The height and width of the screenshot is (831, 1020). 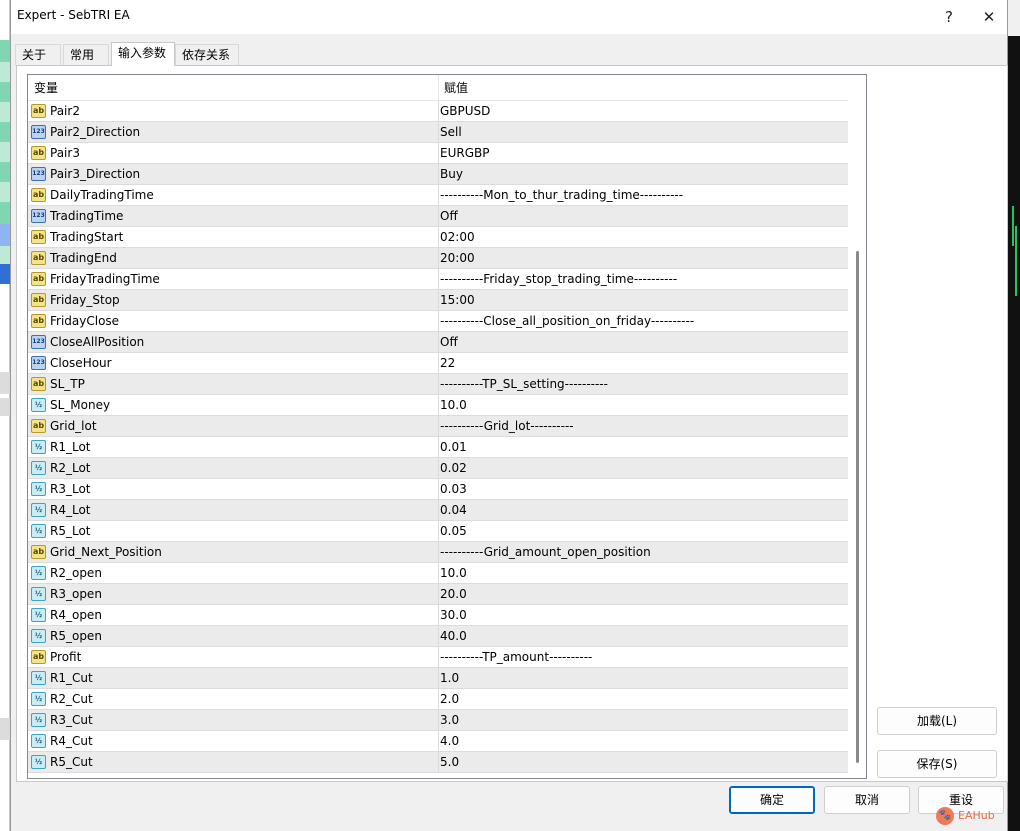 I want to click on parameter-name: R4_Lot, so click(x=70, y=510).